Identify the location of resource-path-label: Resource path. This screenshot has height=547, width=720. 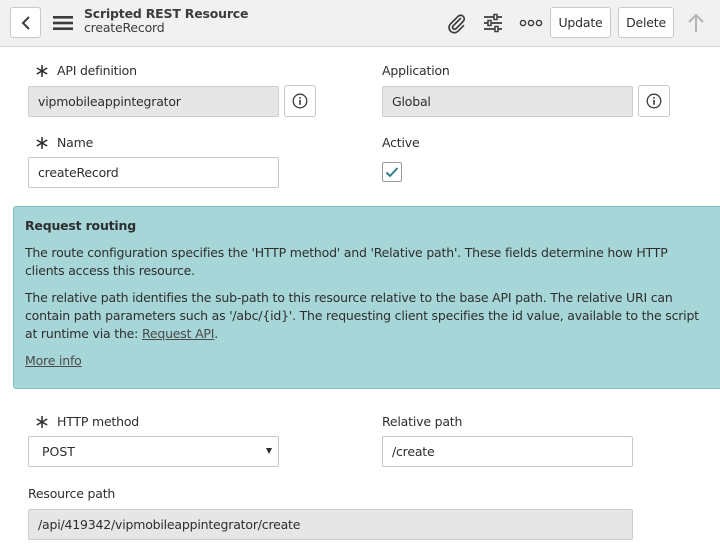
(72, 493).